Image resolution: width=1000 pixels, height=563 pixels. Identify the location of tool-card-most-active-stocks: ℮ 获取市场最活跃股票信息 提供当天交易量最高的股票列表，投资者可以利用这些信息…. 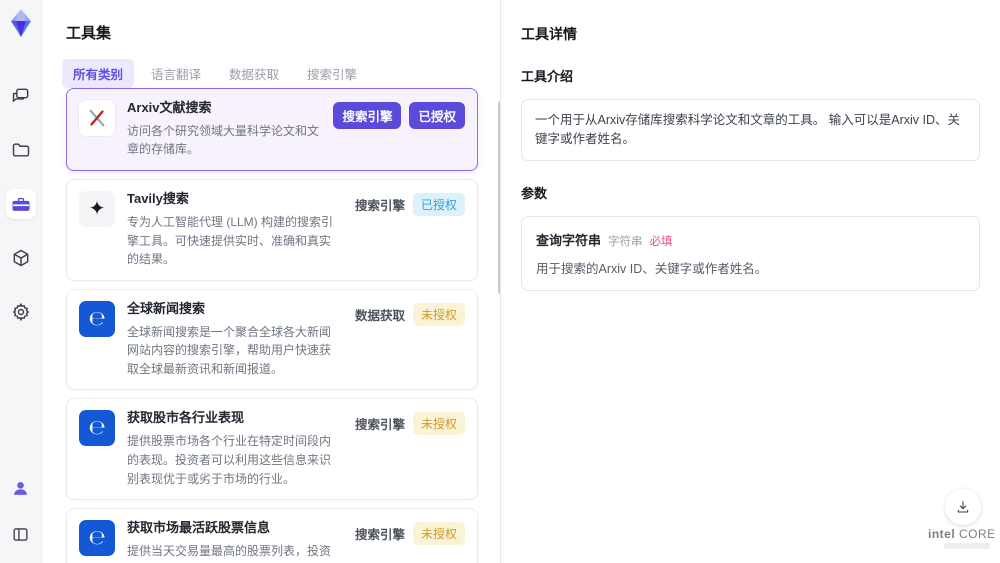
(272, 535).